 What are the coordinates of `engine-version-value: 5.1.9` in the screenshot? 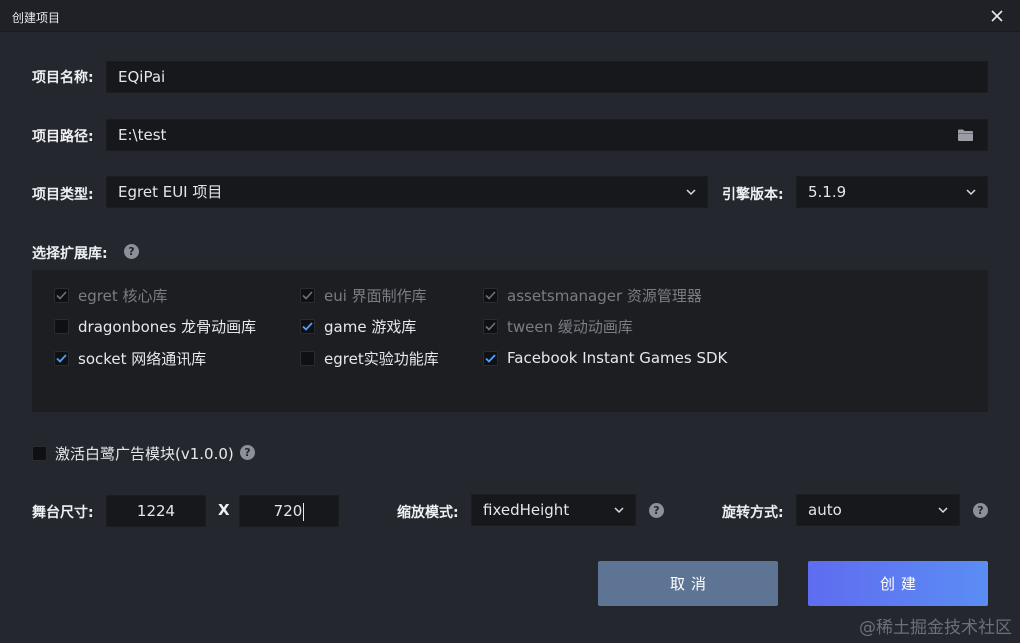 It's located at (827, 192).